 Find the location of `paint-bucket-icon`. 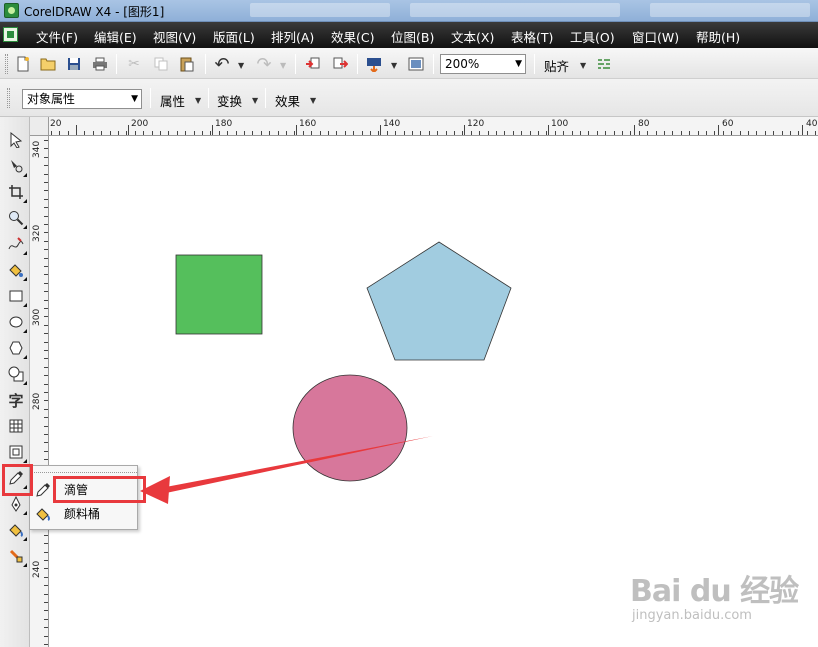

paint-bucket-icon is located at coordinates (43, 514).